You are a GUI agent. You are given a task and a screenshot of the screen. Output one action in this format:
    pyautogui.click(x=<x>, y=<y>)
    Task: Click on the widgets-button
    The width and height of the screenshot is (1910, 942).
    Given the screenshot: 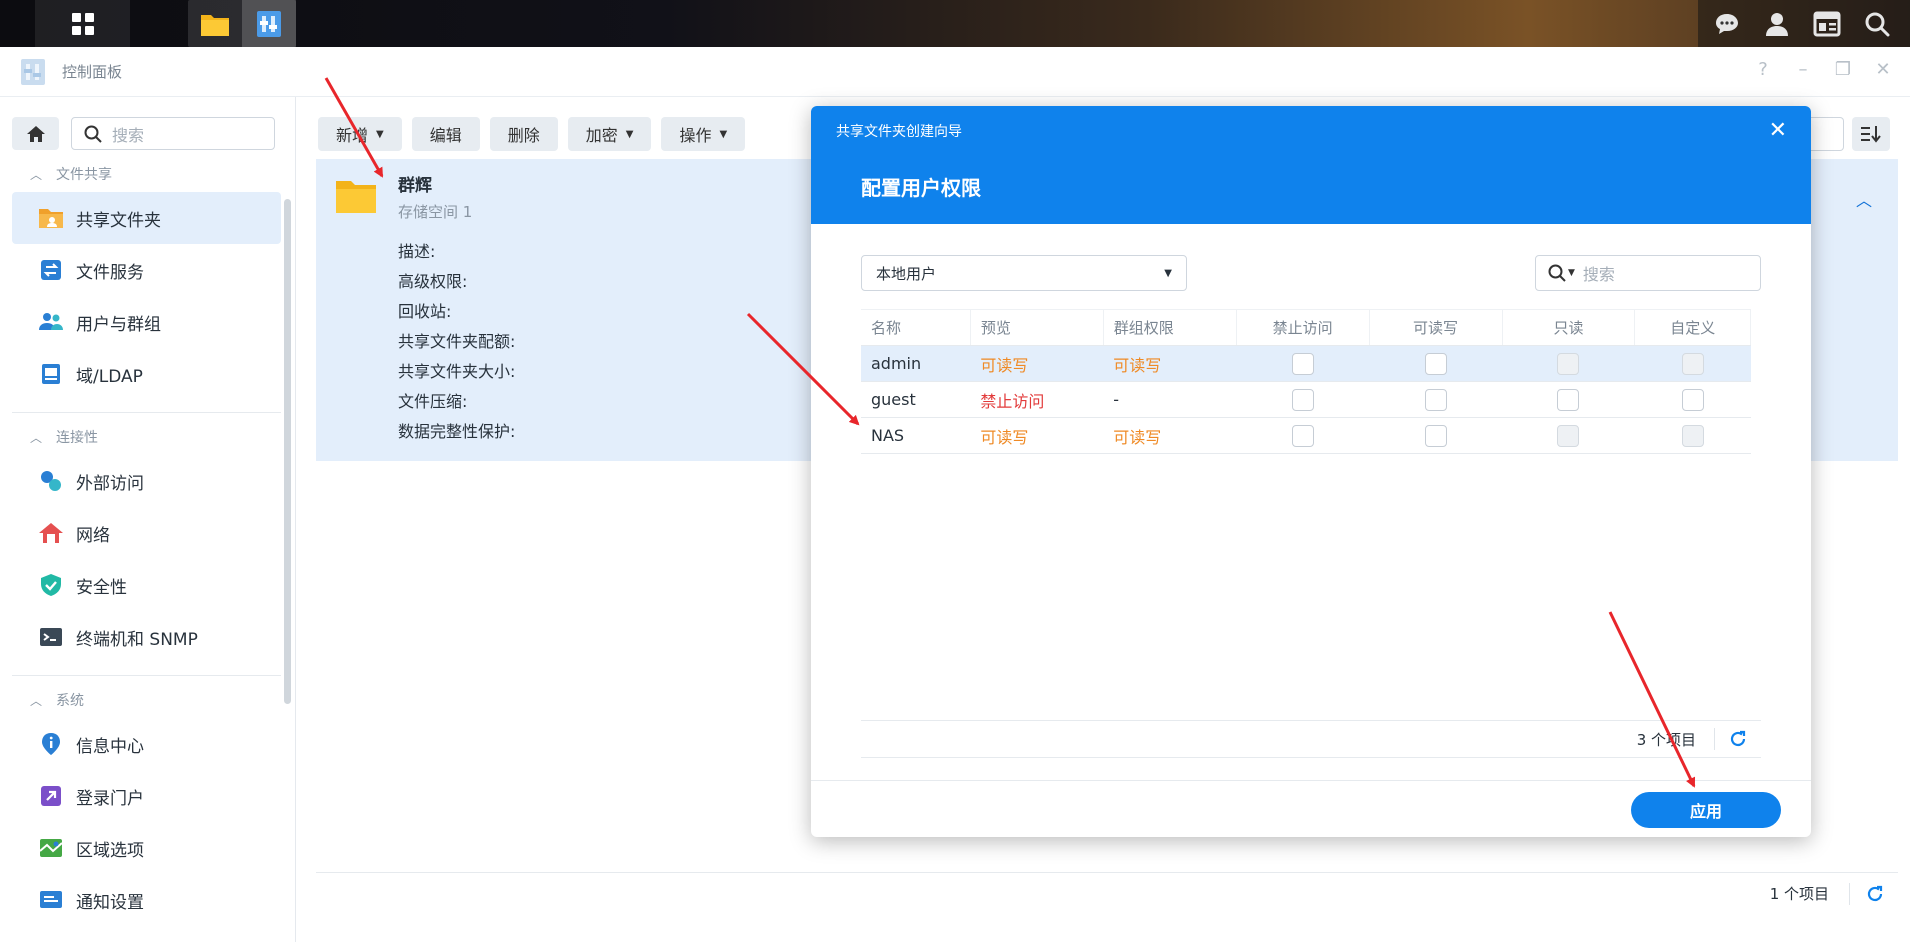 What is the action you would take?
    pyautogui.click(x=1827, y=23)
    